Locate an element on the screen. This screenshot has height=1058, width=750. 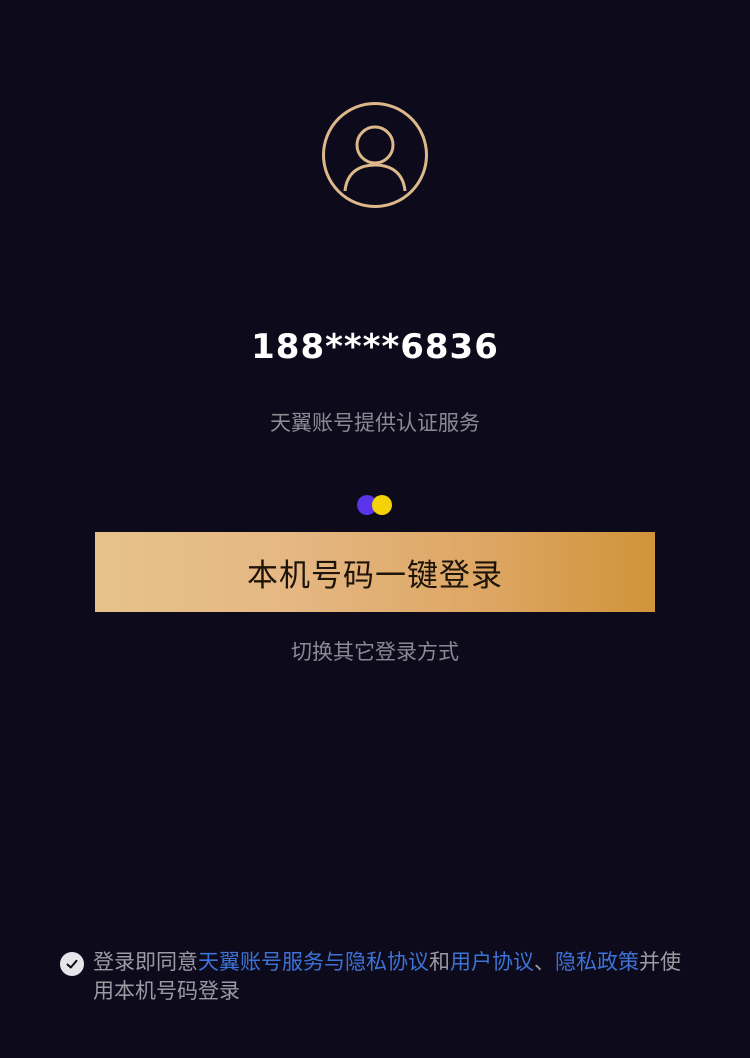
user-agreement-link: 用户协议 is located at coordinates (492, 962).